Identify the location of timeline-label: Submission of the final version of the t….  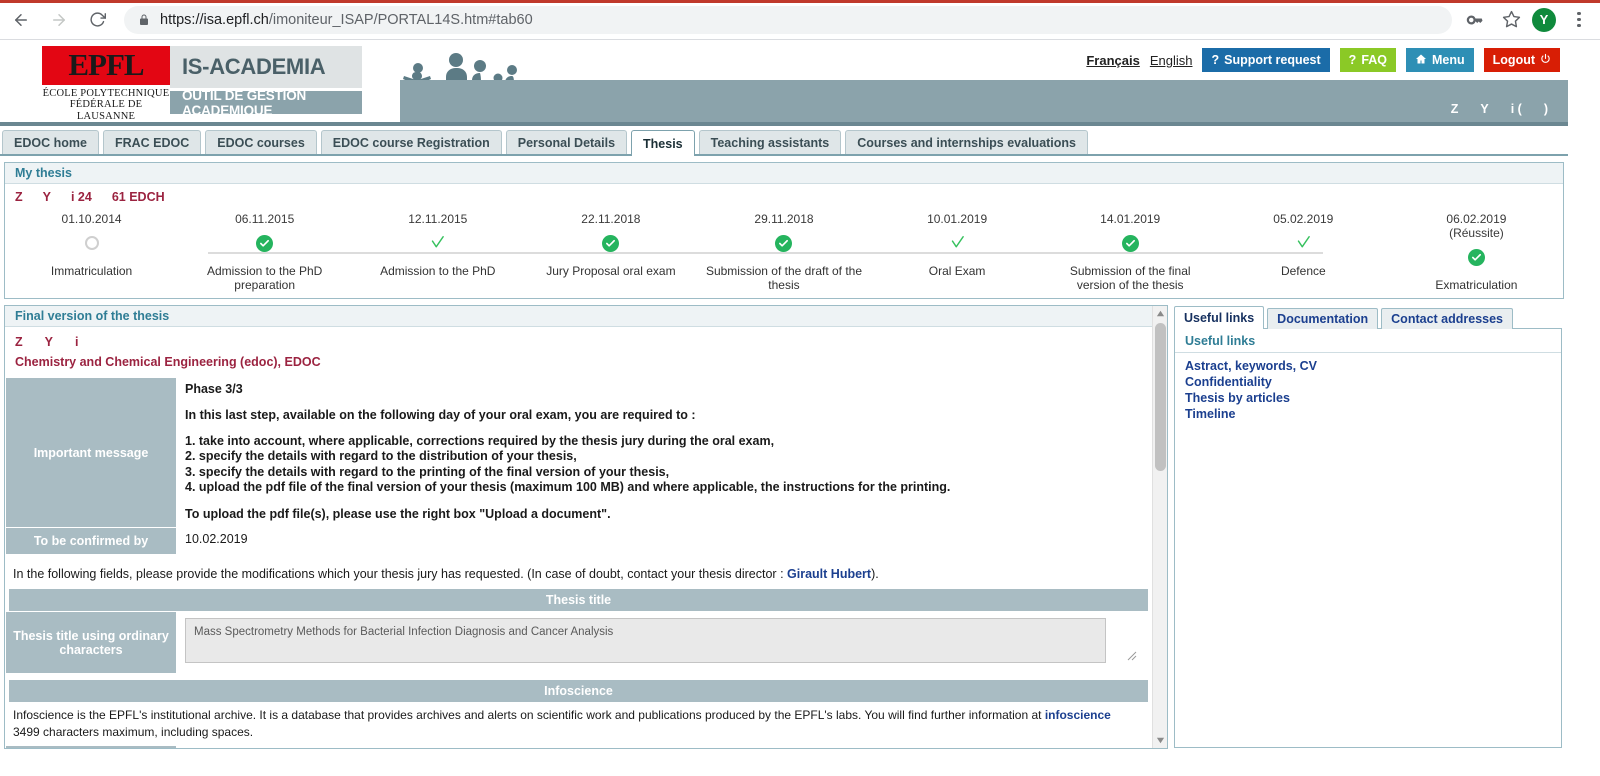
(1130, 278).